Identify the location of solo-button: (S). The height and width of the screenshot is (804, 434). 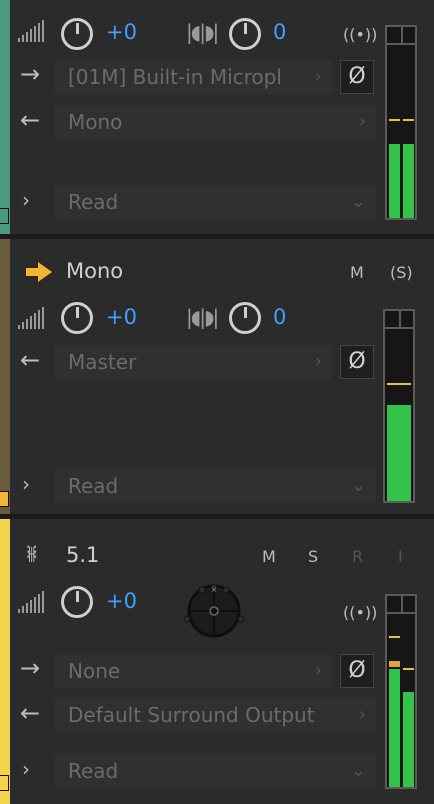
(401, 272).